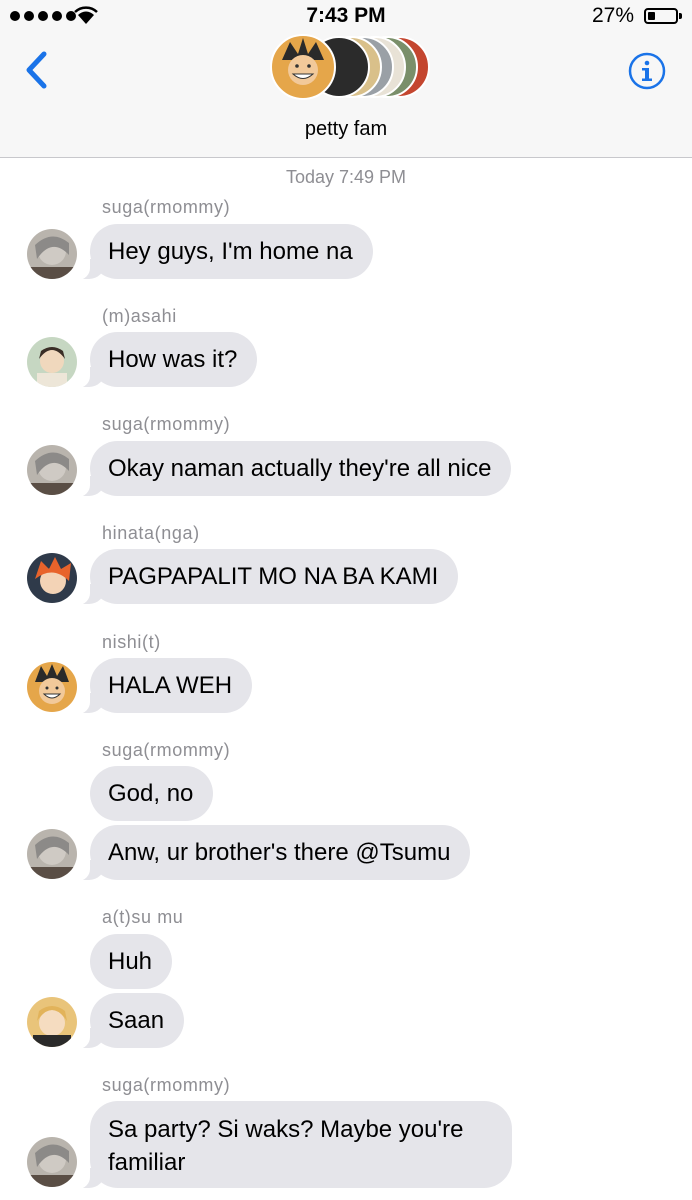  What do you see at coordinates (52, 362) in the screenshot?
I see `sender-avatar-asahi` at bounding box center [52, 362].